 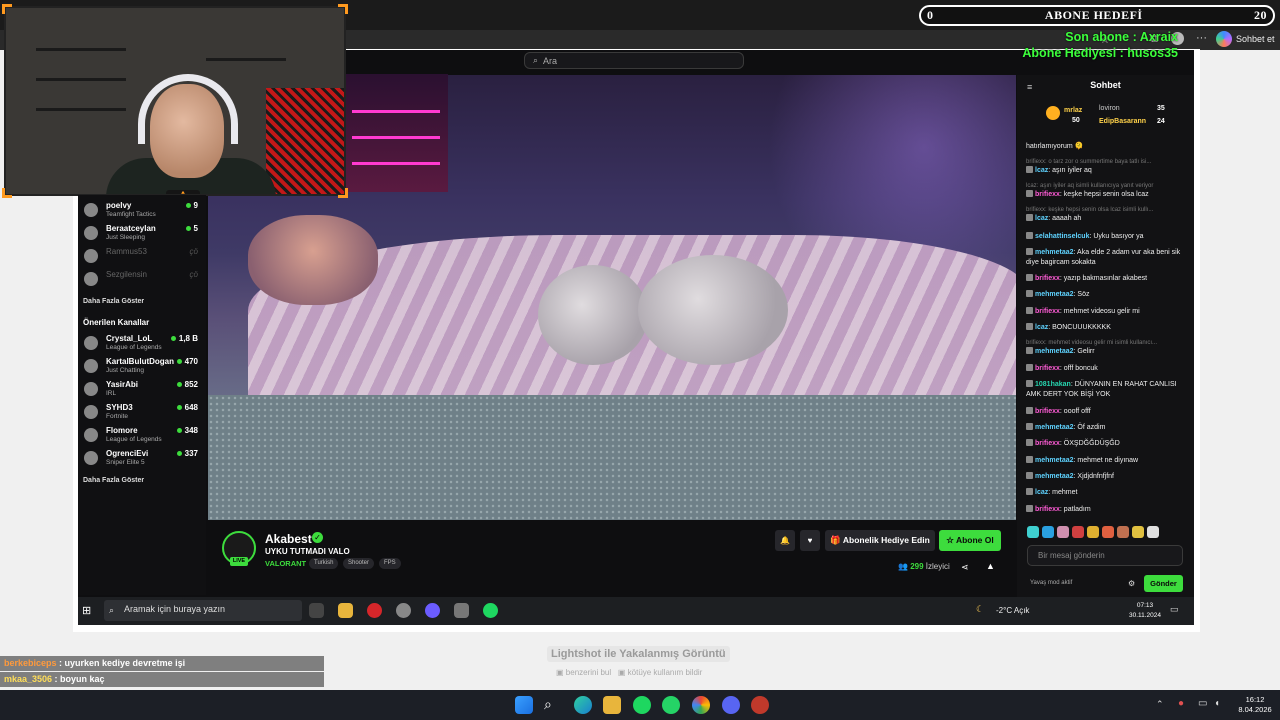 I want to click on chat-message: lcaz: aaaah ah, so click(x=1107, y=219).